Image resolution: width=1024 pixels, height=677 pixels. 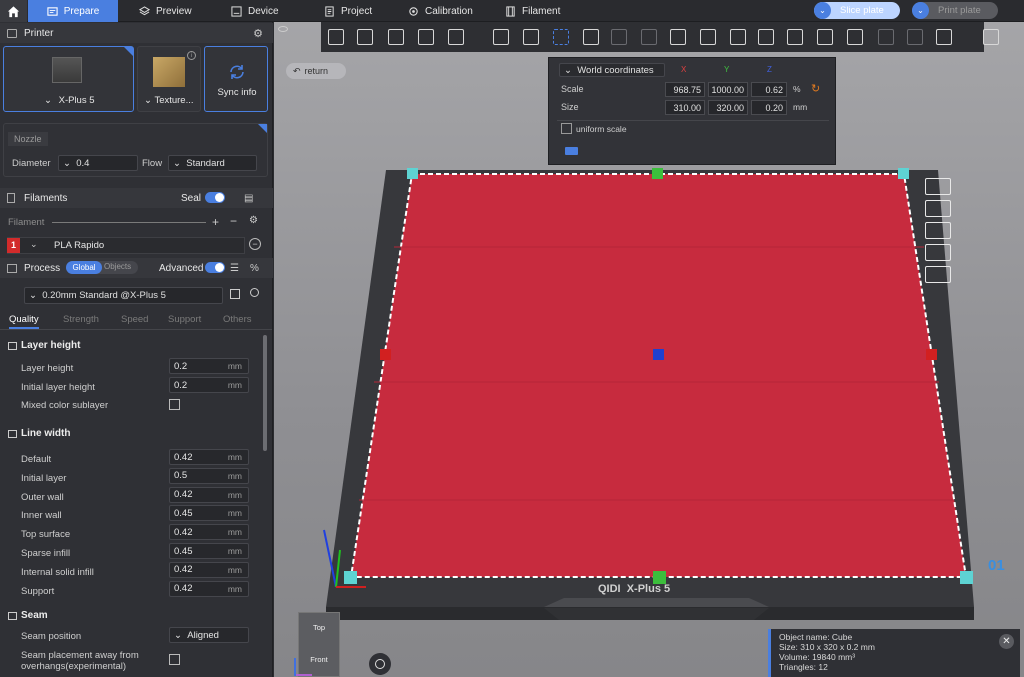 I want to click on scale-y-input: 1000.00, so click(x=728, y=89).